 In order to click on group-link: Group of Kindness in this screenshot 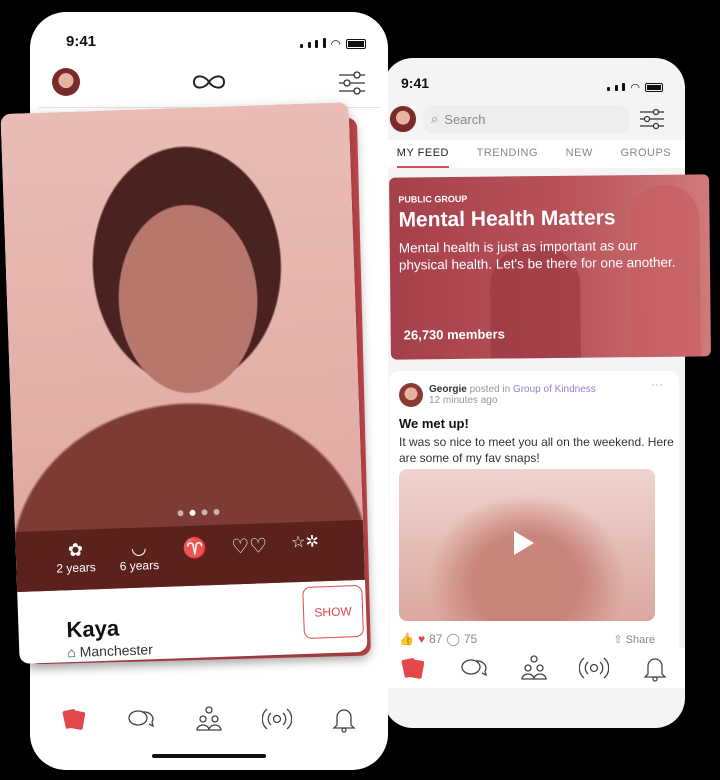, I will do `click(554, 389)`.